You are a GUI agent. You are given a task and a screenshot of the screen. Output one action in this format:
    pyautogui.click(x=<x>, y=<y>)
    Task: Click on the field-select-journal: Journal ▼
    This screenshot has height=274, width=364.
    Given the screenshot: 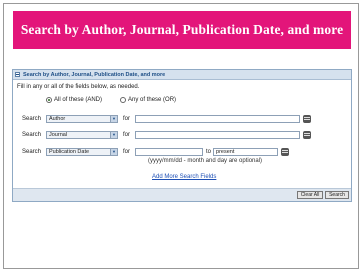 What is the action you would take?
    pyautogui.click(x=82, y=134)
    